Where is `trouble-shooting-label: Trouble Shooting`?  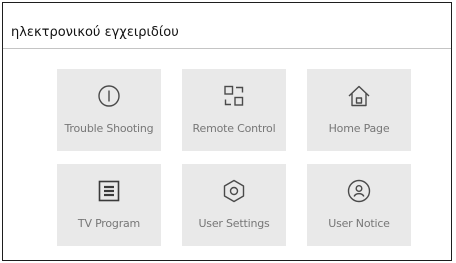 trouble-shooting-label: Trouble Shooting is located at coordinates (109, 128).